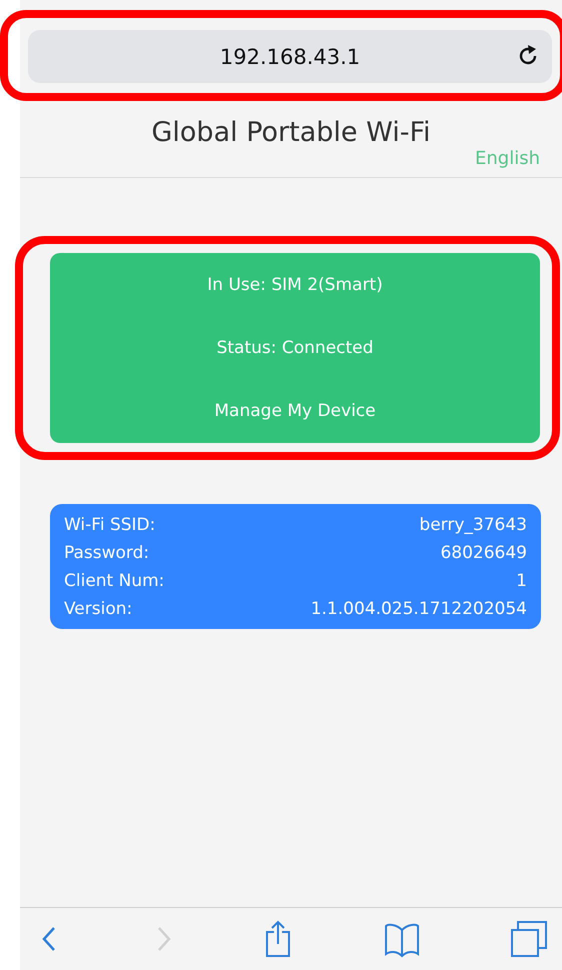 The width and height of the screenshot is (562, 970). I want to click on info-value: 68026649, so click(483, 553).